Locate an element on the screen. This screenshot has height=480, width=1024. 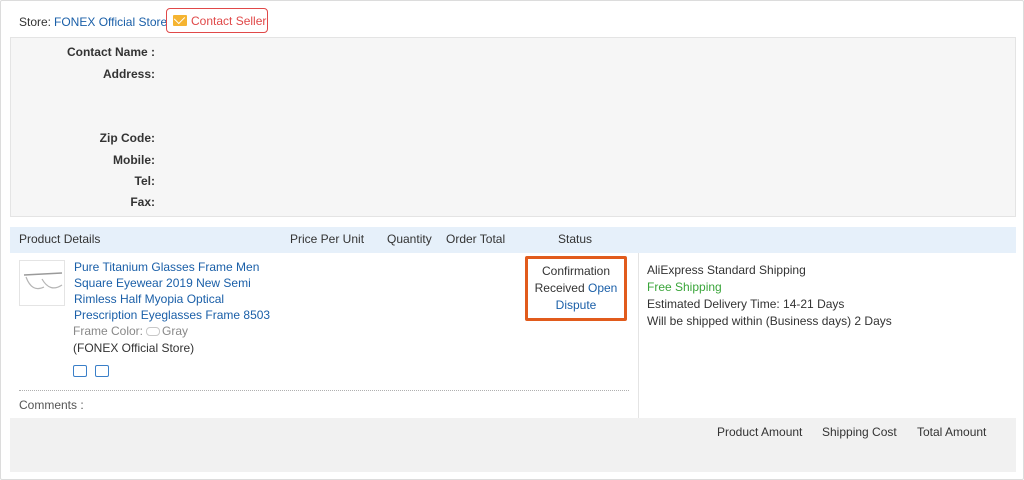
attribute-label: Frame Color: is located at coordinates (108, 331).